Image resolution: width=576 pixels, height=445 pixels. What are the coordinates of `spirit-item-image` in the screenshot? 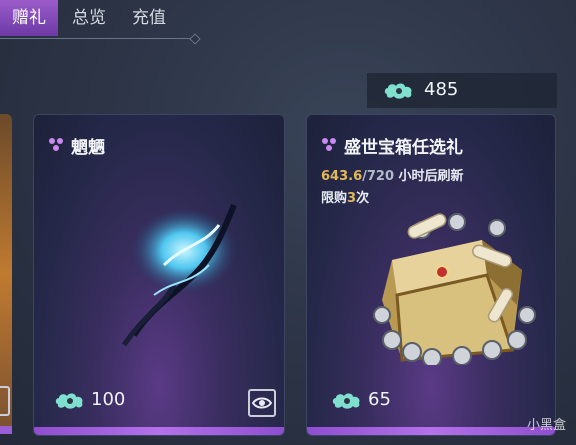 It's located at (180, 275).